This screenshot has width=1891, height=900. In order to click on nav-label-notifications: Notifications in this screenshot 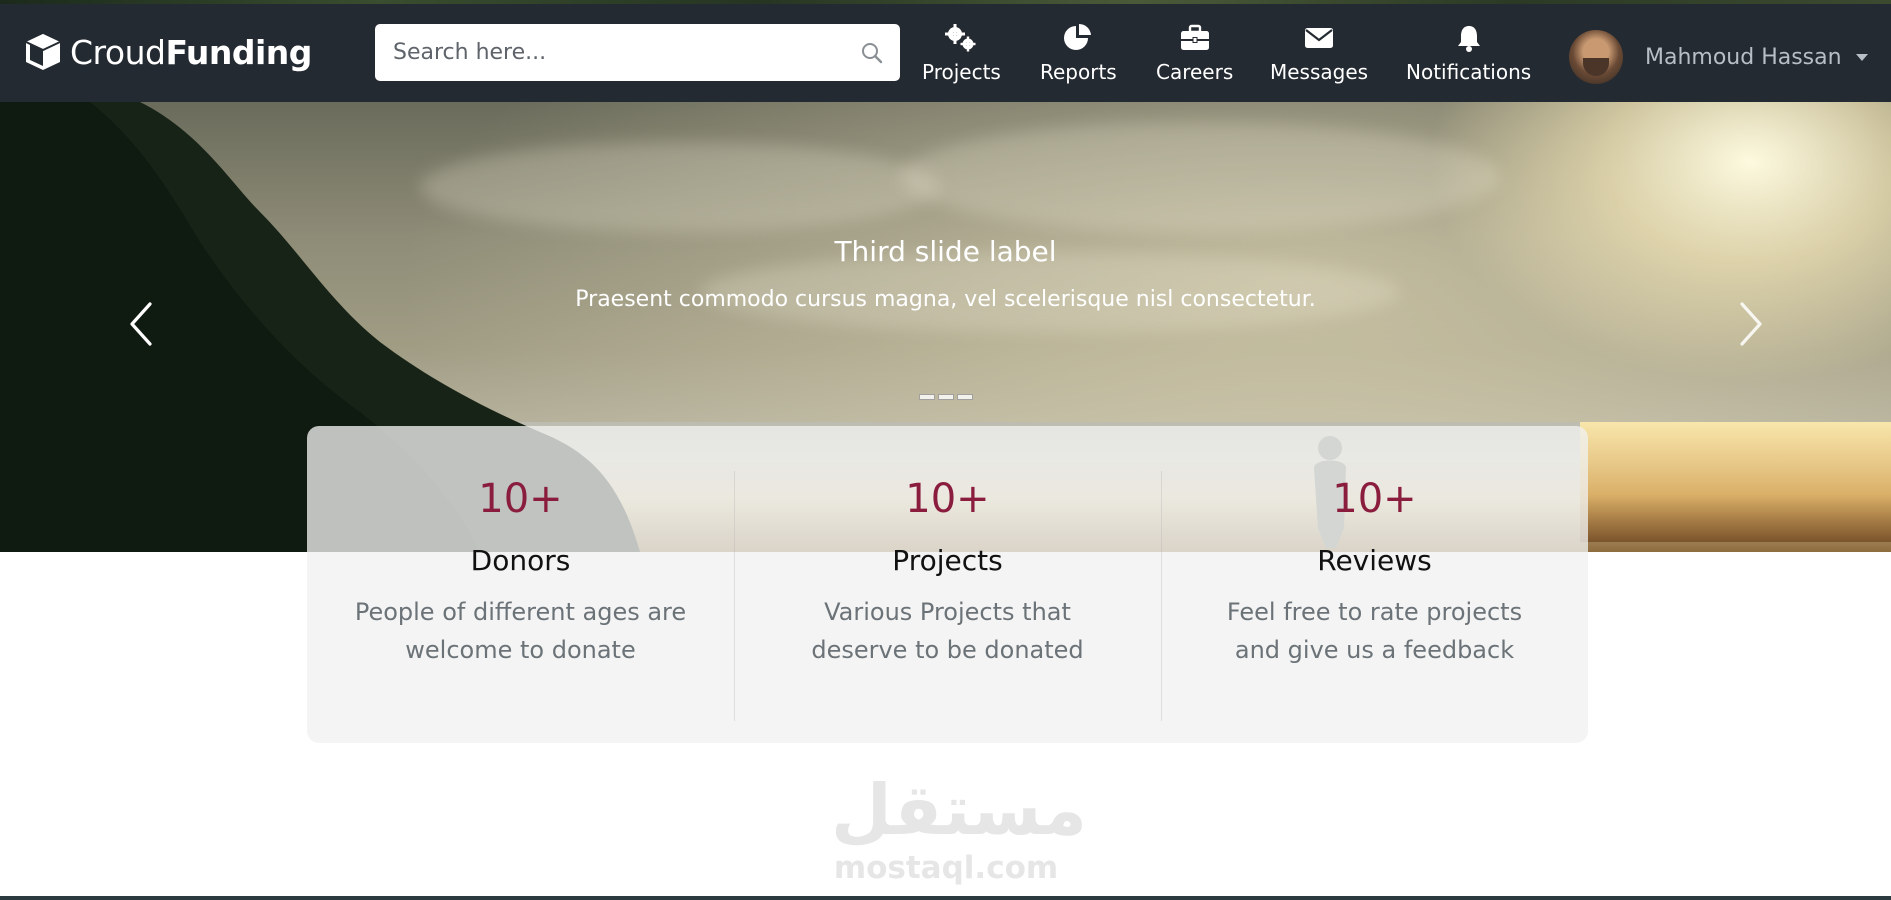, I will do `click(1469, 72)`.